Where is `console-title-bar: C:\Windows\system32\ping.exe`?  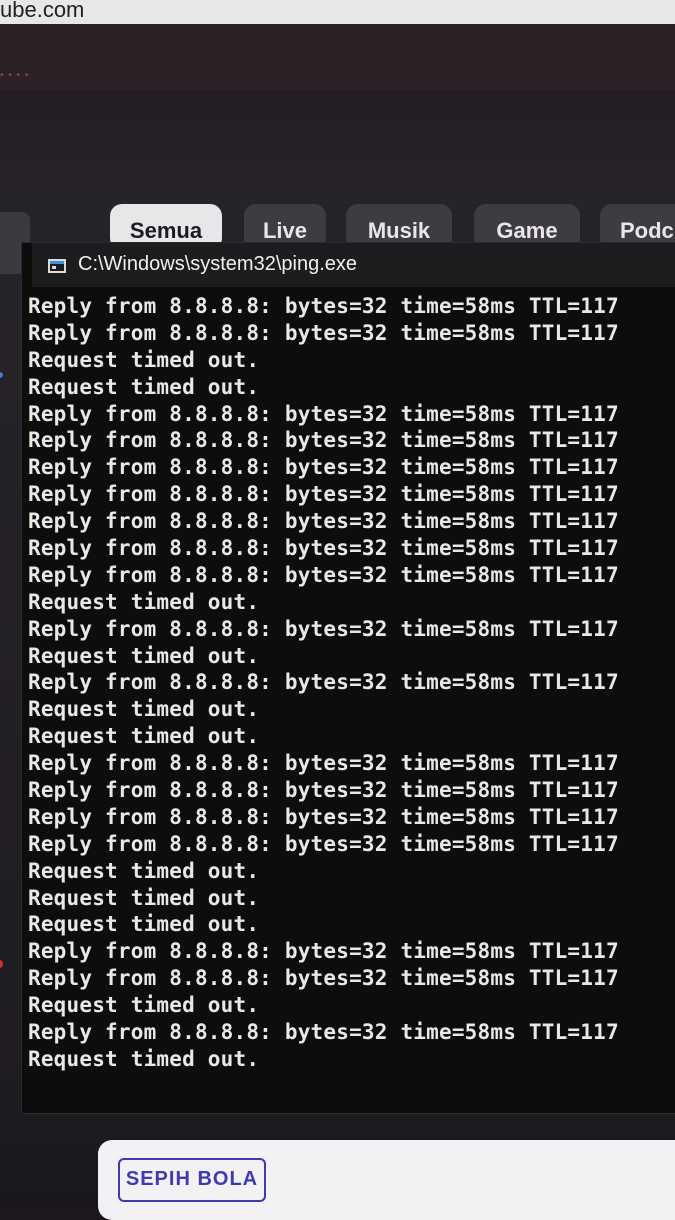 console-title-bar: C:\Windows\system32\ping.exe is located at coordinates (353, 265).